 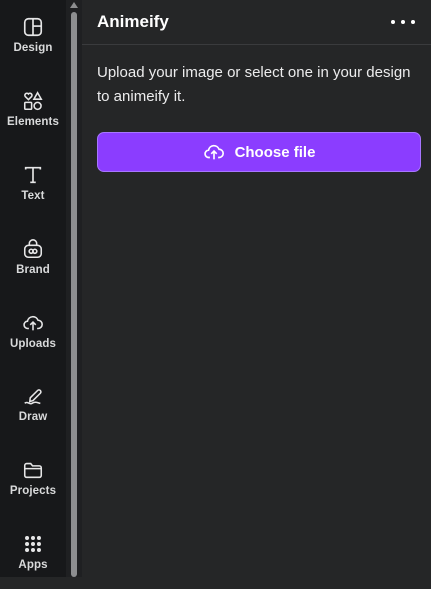 What do you see at coordinates (33, 491) in the screenshot?
I see `sidebar-item-label: Projects` at bounding box center [33, 491].